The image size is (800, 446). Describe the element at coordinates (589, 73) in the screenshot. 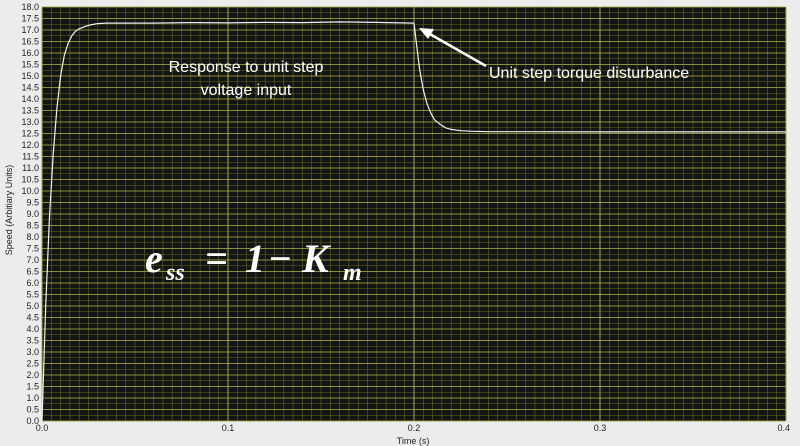

I see `annotation-torque-disturbance: Unit step torque disturbance` at that location.